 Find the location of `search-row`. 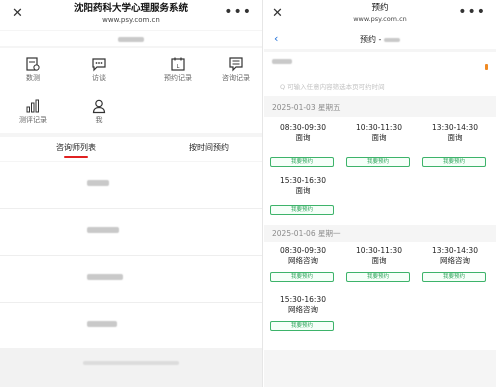

search-row is located at coordinates (380, 87).